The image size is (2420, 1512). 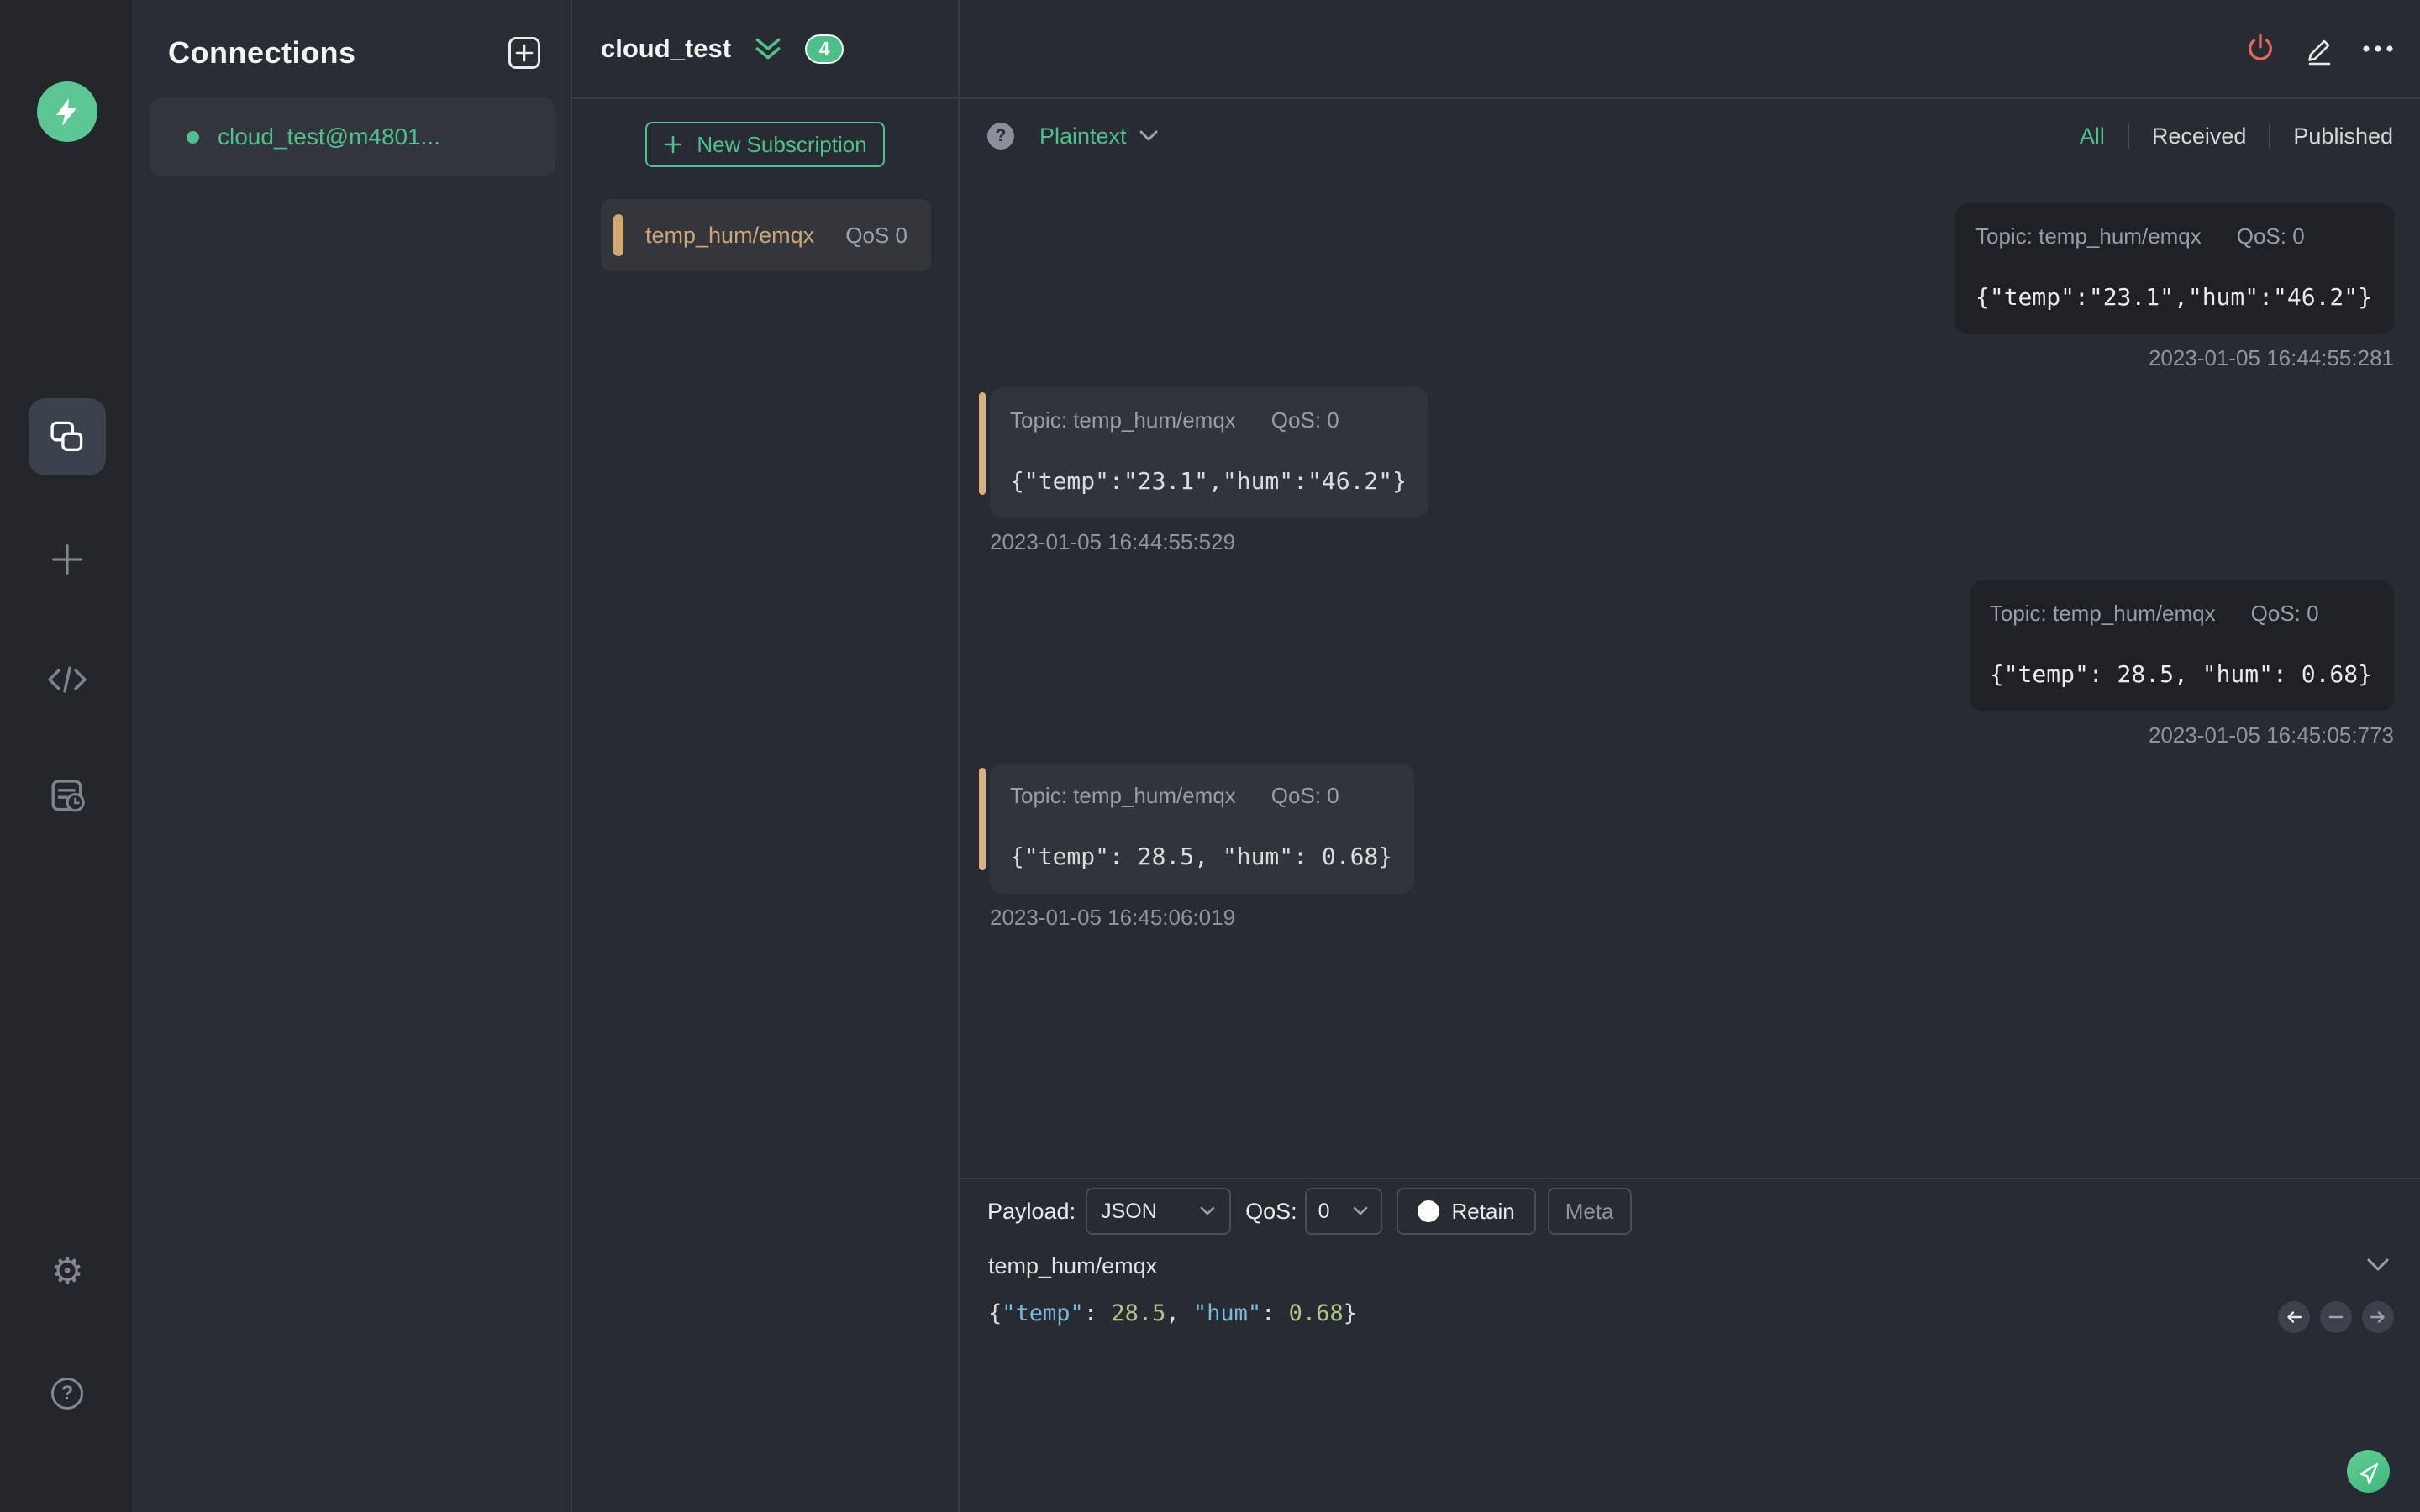 What do you see at coordinates (1428, 1211) in the screenshot?
I see `retain-radio-icon` at bounding box center [1428, 1211].